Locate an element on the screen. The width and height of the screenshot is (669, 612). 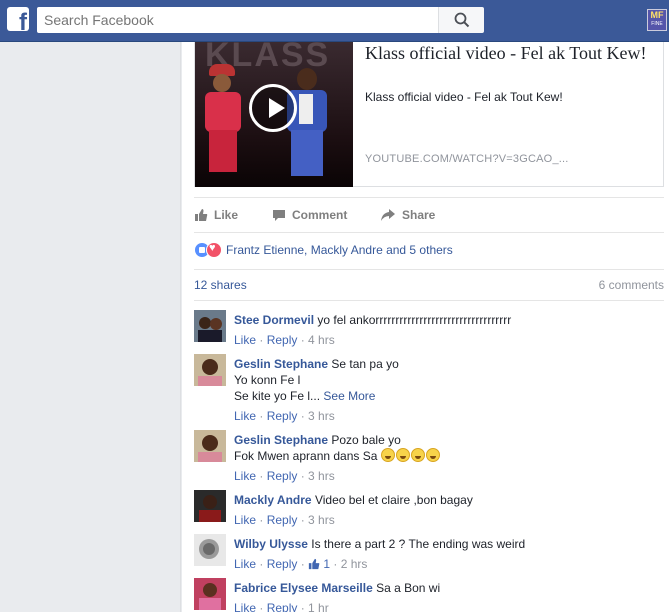
video-thumbnail: KLASS is located at coordinates (274, 114).